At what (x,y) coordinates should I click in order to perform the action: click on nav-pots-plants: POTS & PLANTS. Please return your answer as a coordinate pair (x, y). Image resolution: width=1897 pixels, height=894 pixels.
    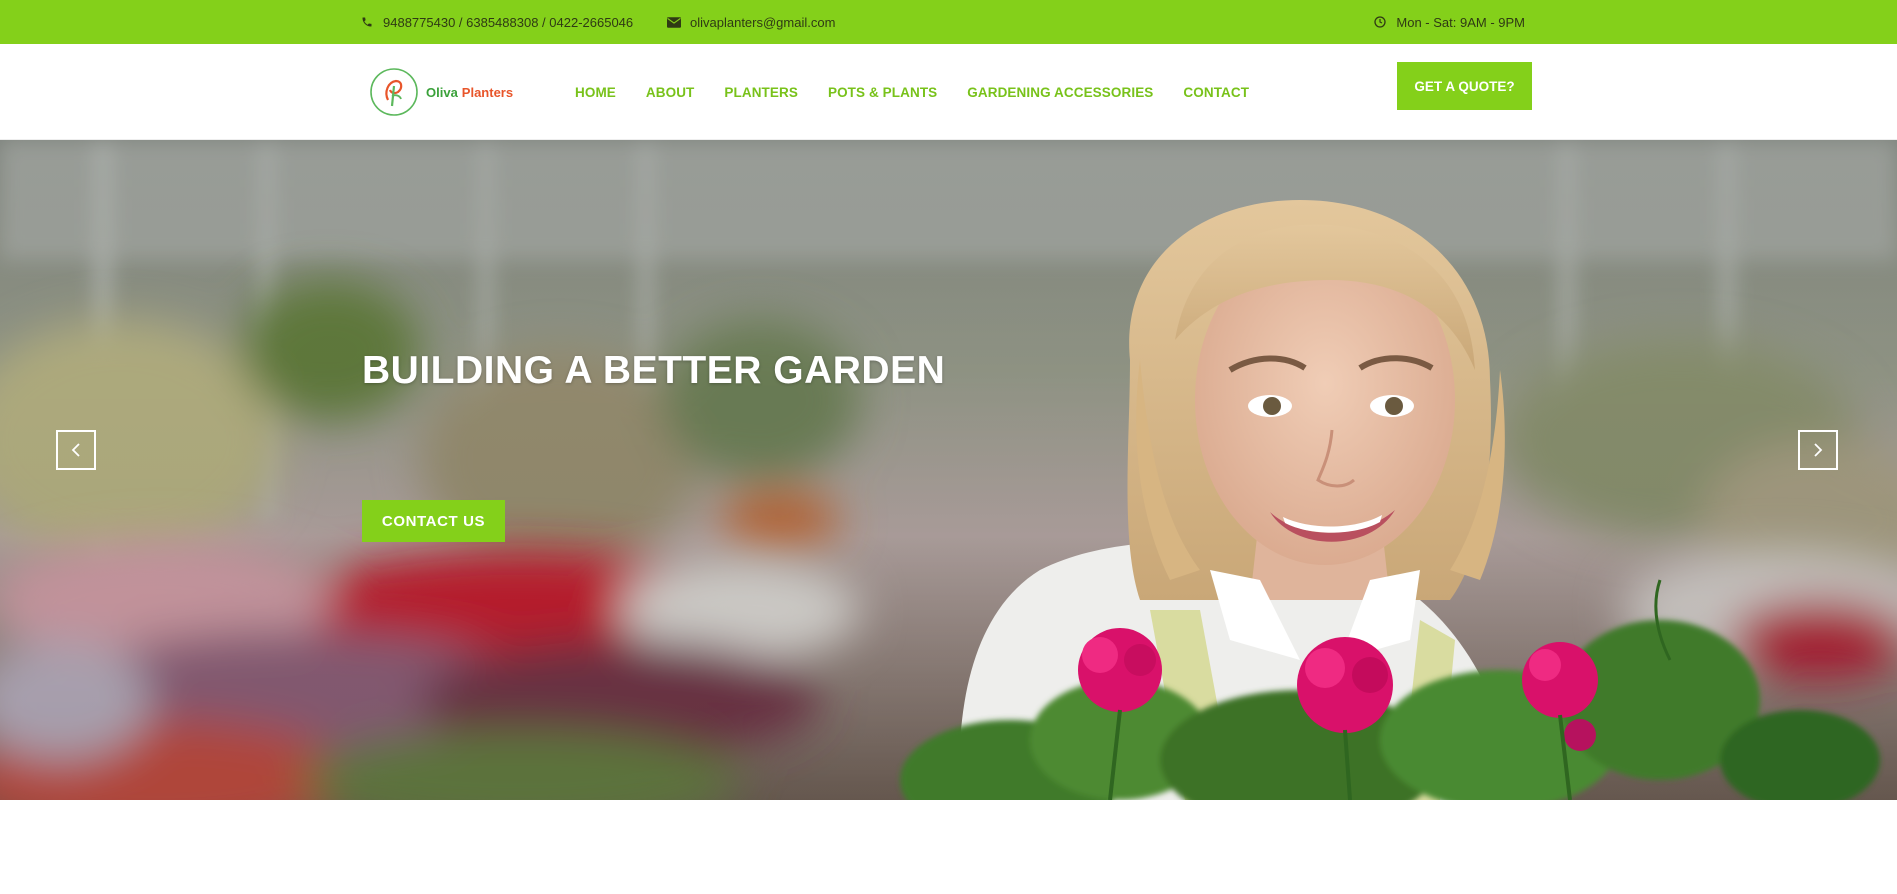
    Looking at the image, I should click on (882, 92).